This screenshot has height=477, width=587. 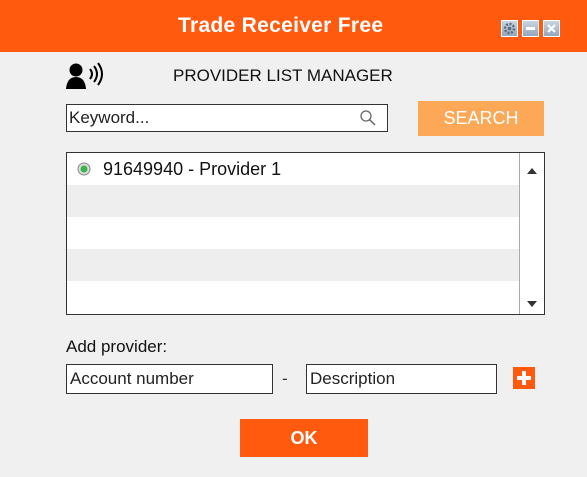 I want to click on close-icon, so click(x=551, y=28).